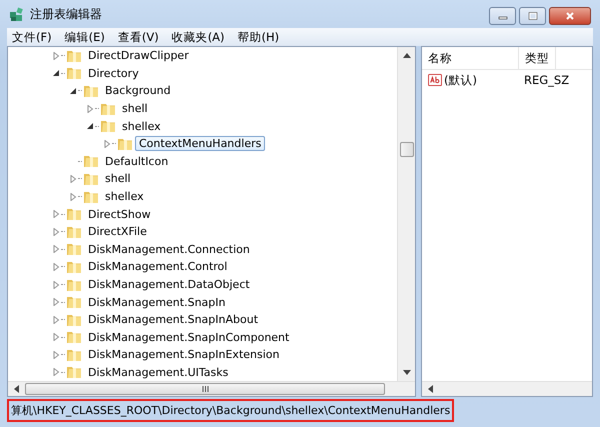  Describe the element at coordinates (17, 14) in the screenshot. I see `registry-cubes-icon` at that location.